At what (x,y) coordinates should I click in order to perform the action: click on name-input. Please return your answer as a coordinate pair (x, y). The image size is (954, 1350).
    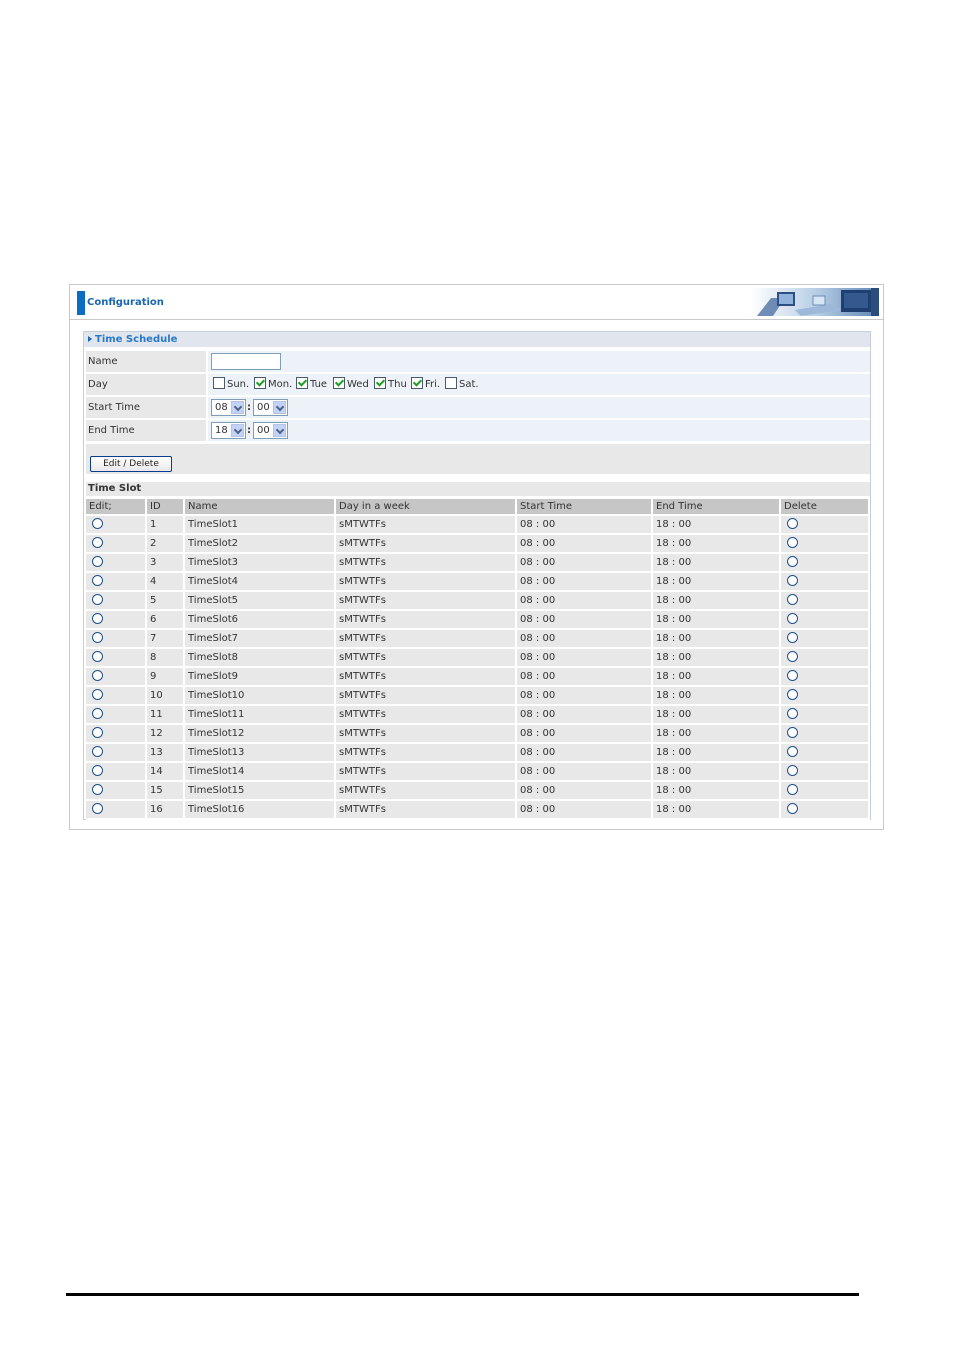
    Looking at the image, I should click on (246, 361).